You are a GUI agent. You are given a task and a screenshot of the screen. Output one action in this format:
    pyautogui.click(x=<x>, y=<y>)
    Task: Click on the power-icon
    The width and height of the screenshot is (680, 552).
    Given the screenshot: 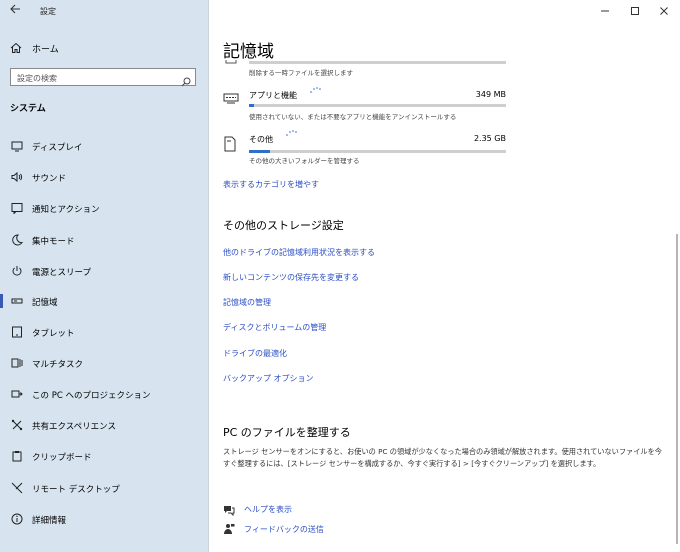 What is the action you would take?
    pyautogui.click(x=17, y=271)
    